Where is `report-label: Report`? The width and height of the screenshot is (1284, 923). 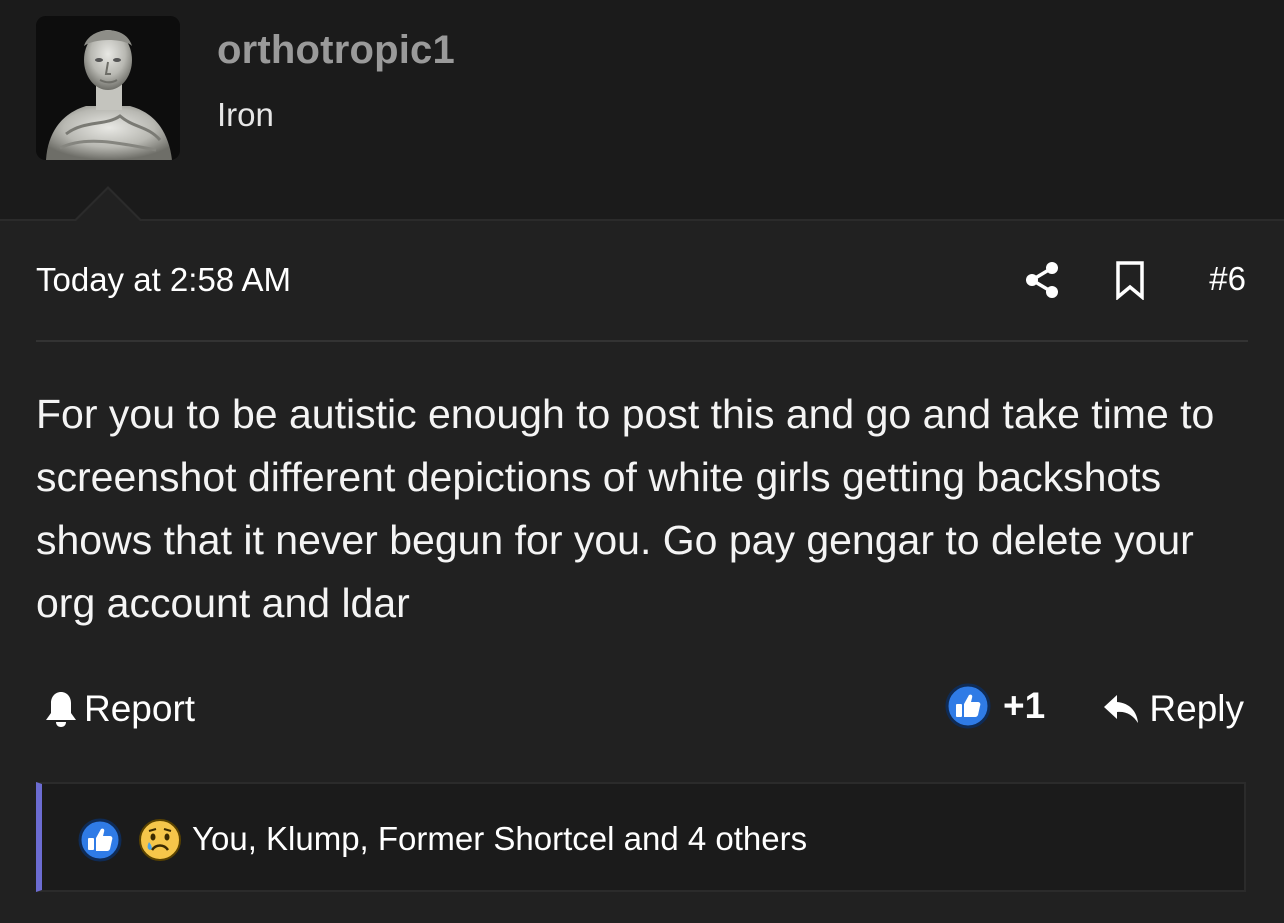
report-label: Report is located at coordinates (140, 708).